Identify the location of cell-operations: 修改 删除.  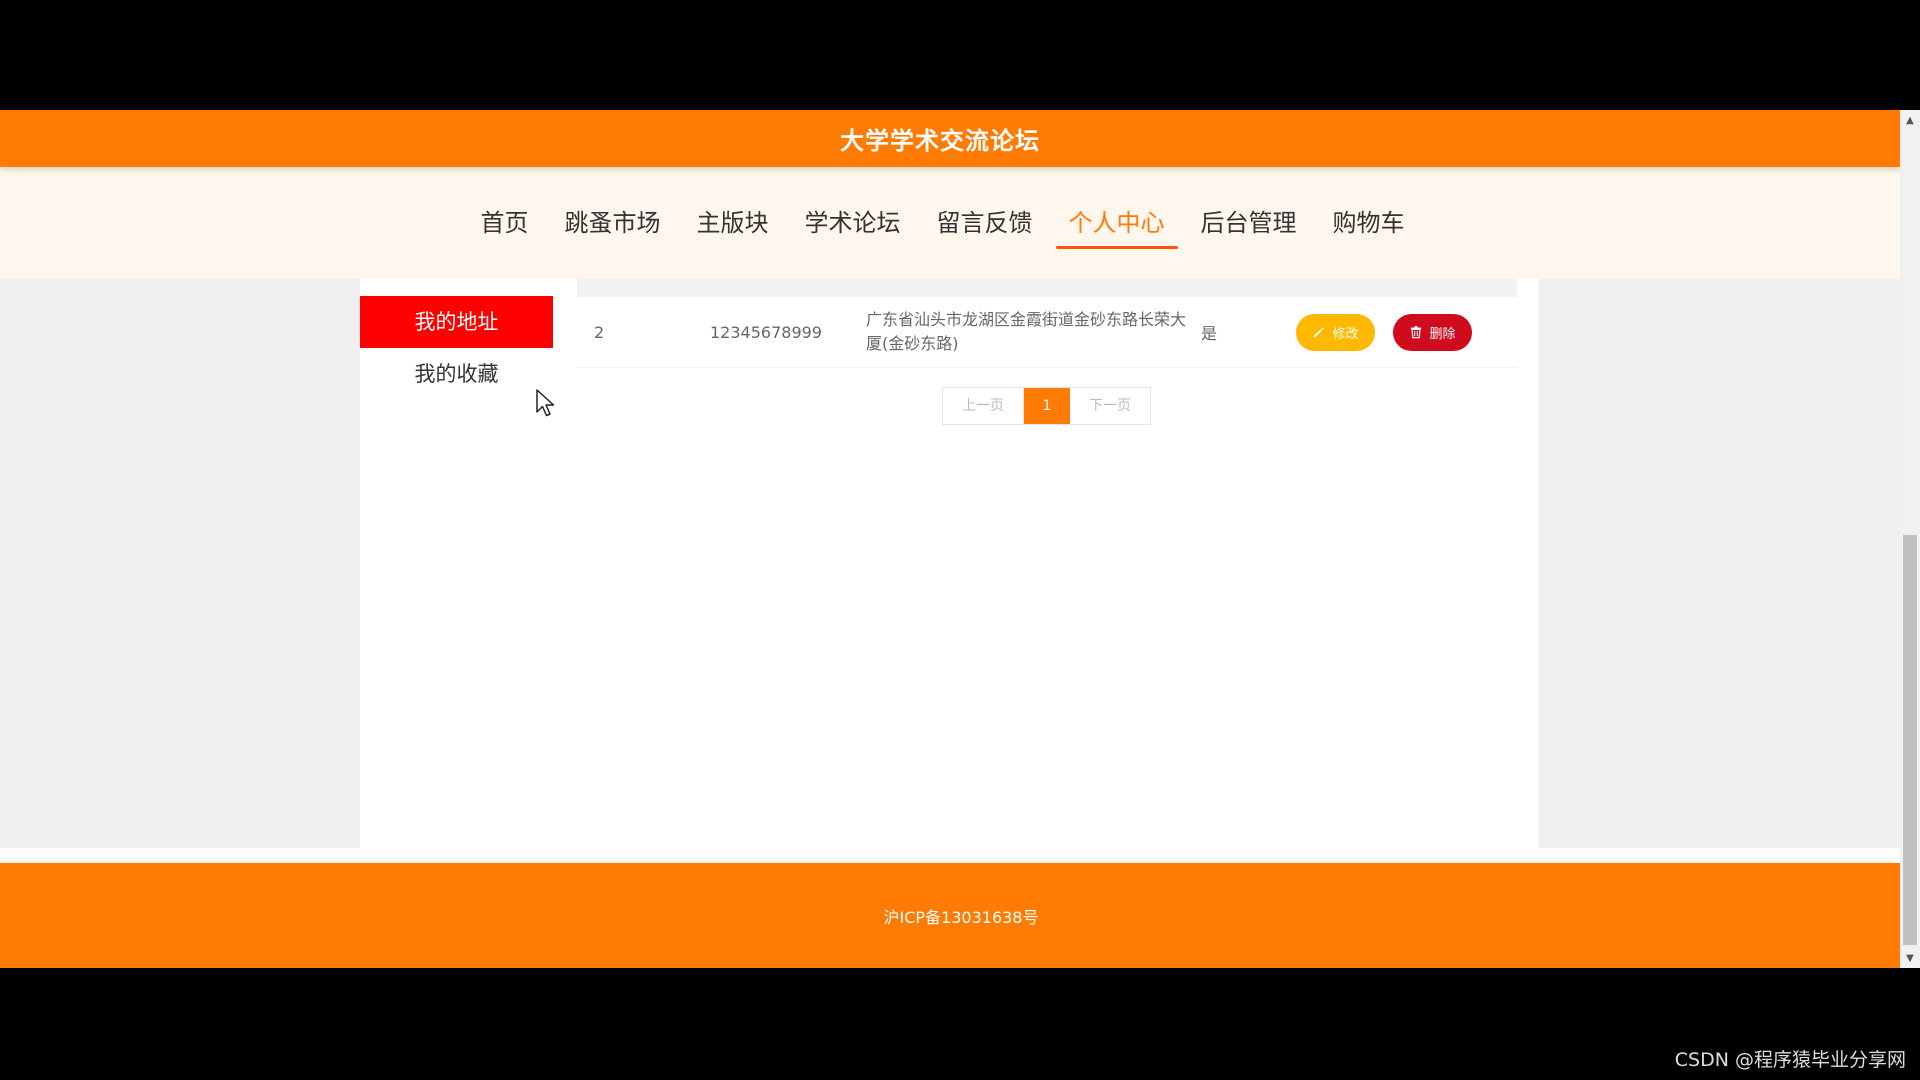
(1406, 332).